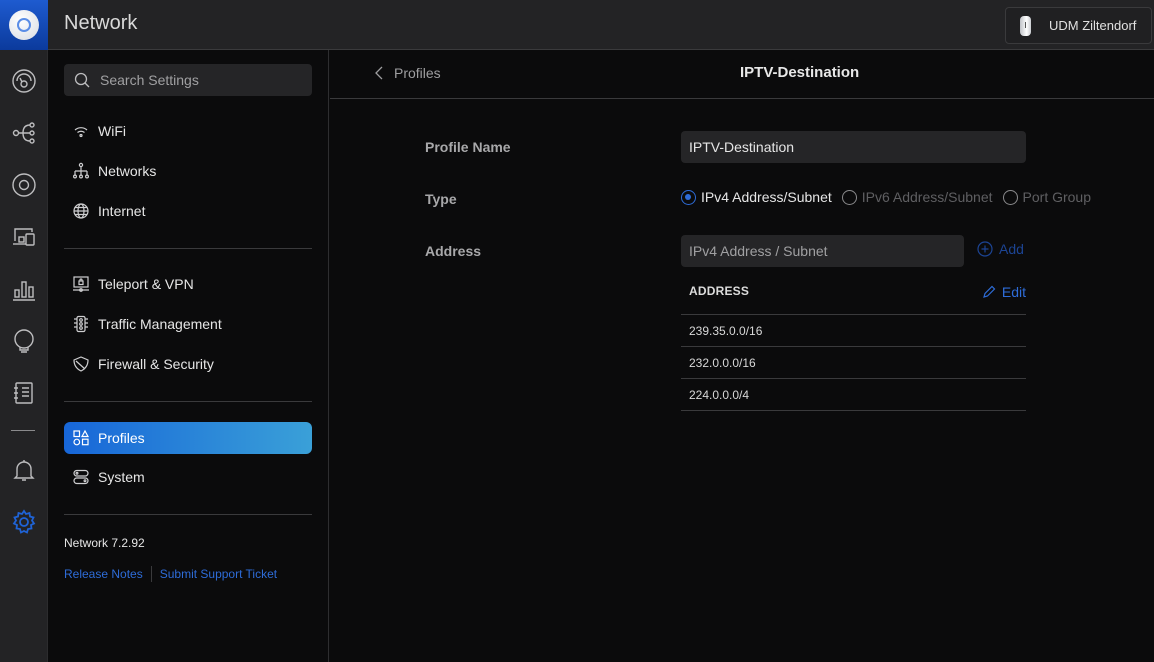  I want to click on chevron-left-icon, so click(379, 73).